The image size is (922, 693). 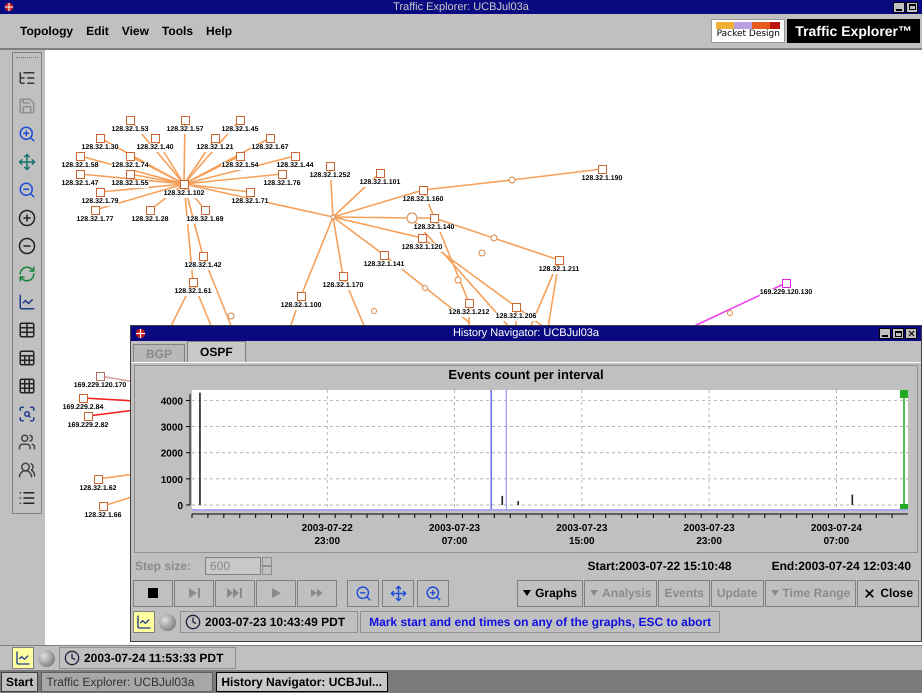 What do you see at coordinates (47, 31) in the screenshot?
I see `menu-item: Topology` at bounding box center [47, 31].